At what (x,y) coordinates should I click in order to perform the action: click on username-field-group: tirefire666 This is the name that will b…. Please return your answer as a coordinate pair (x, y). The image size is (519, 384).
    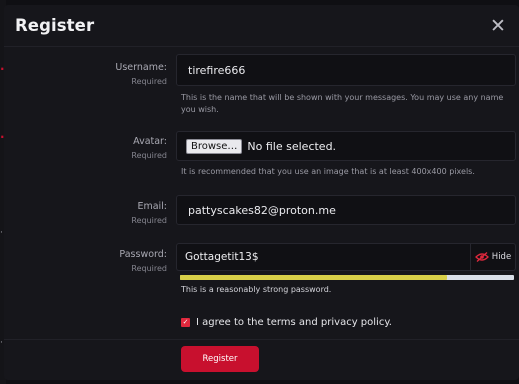
    Looking at the image, I should click on (346, 85).